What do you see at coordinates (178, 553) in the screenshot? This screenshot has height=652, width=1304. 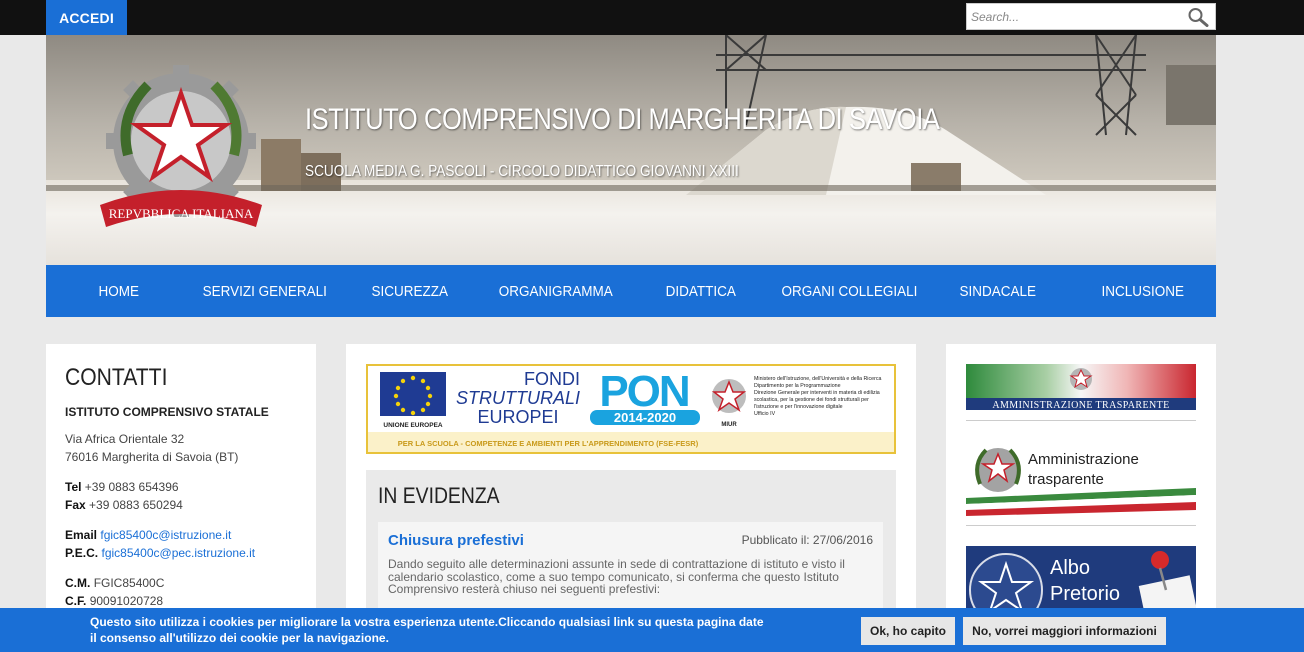 I see `pec-link: fgic85400c@pec.istruzione.it` at bounding box center [178, 553].